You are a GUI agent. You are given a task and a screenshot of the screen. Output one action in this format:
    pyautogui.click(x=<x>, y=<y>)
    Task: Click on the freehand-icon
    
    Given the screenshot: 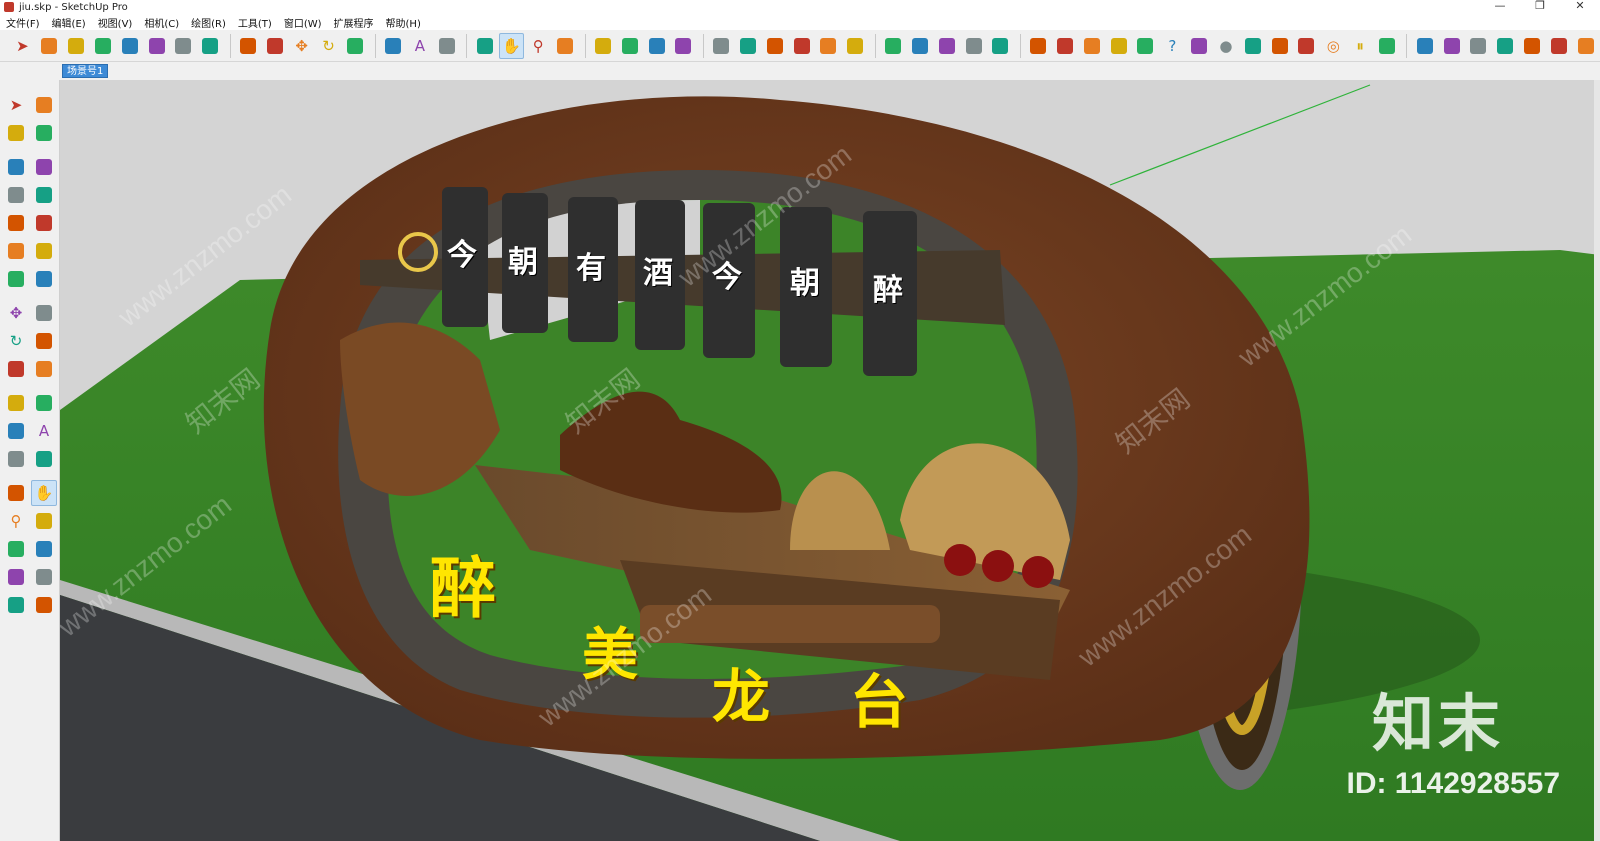 What is the action you would take?
    pyautogui.click(x=44, y=167)
    